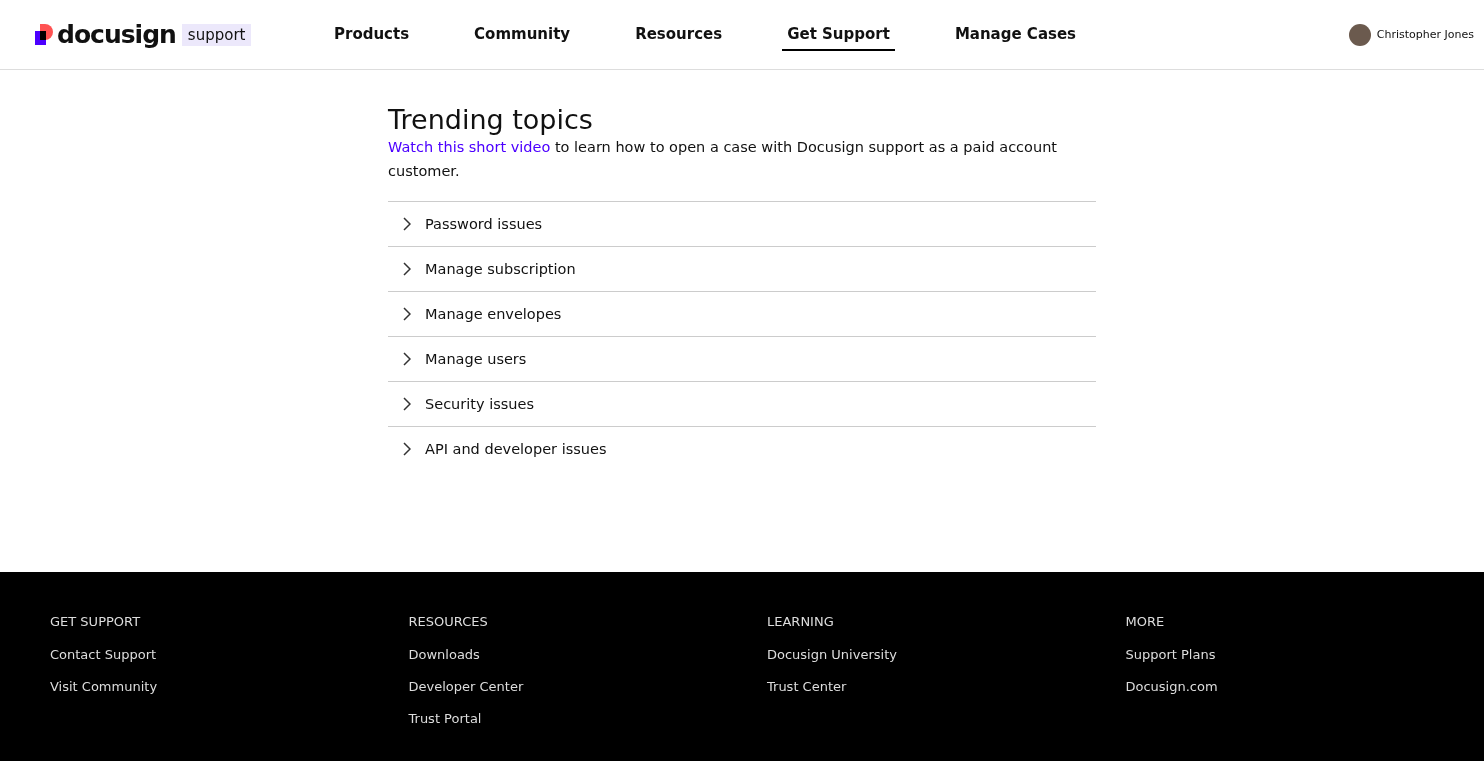 This screenshot has width=1484, height=761. I want to click on section-title: Trending topics, so click(491, 119).